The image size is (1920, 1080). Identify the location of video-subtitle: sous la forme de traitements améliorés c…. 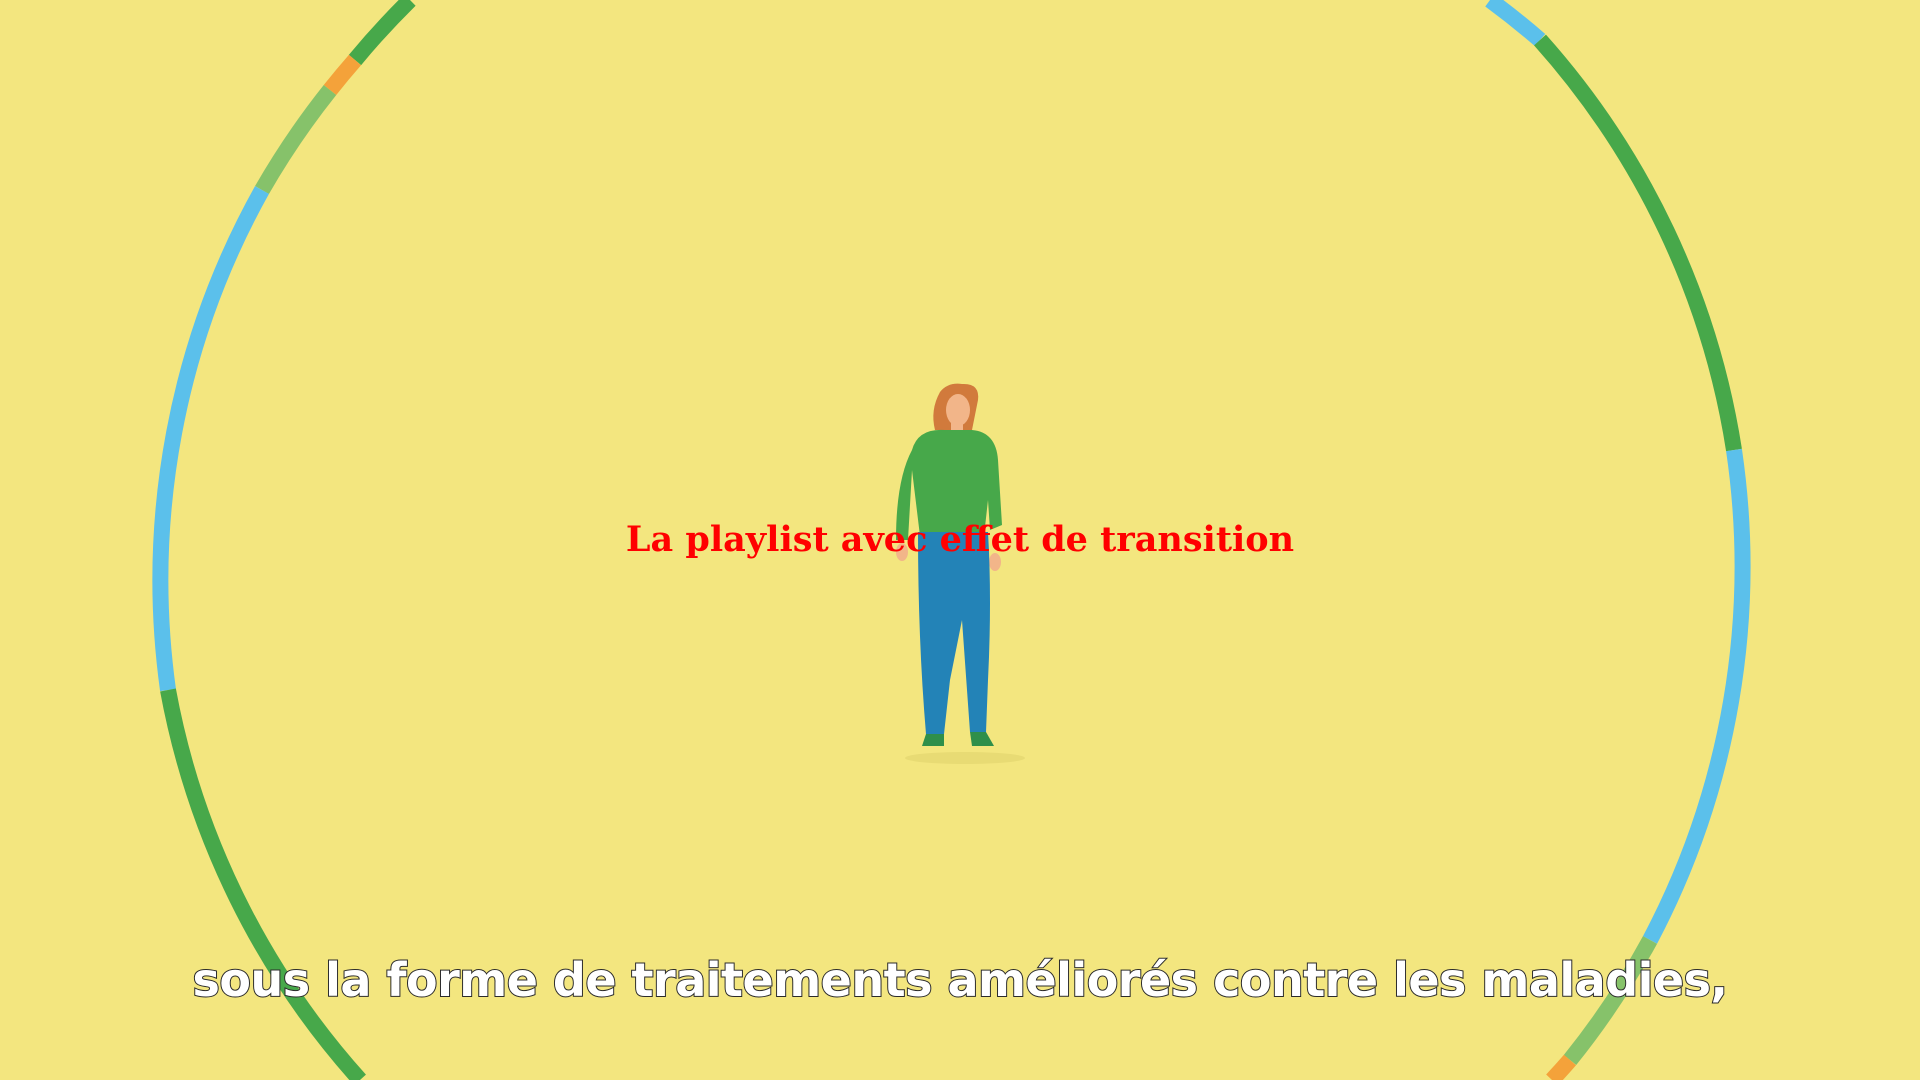
(960, 980).